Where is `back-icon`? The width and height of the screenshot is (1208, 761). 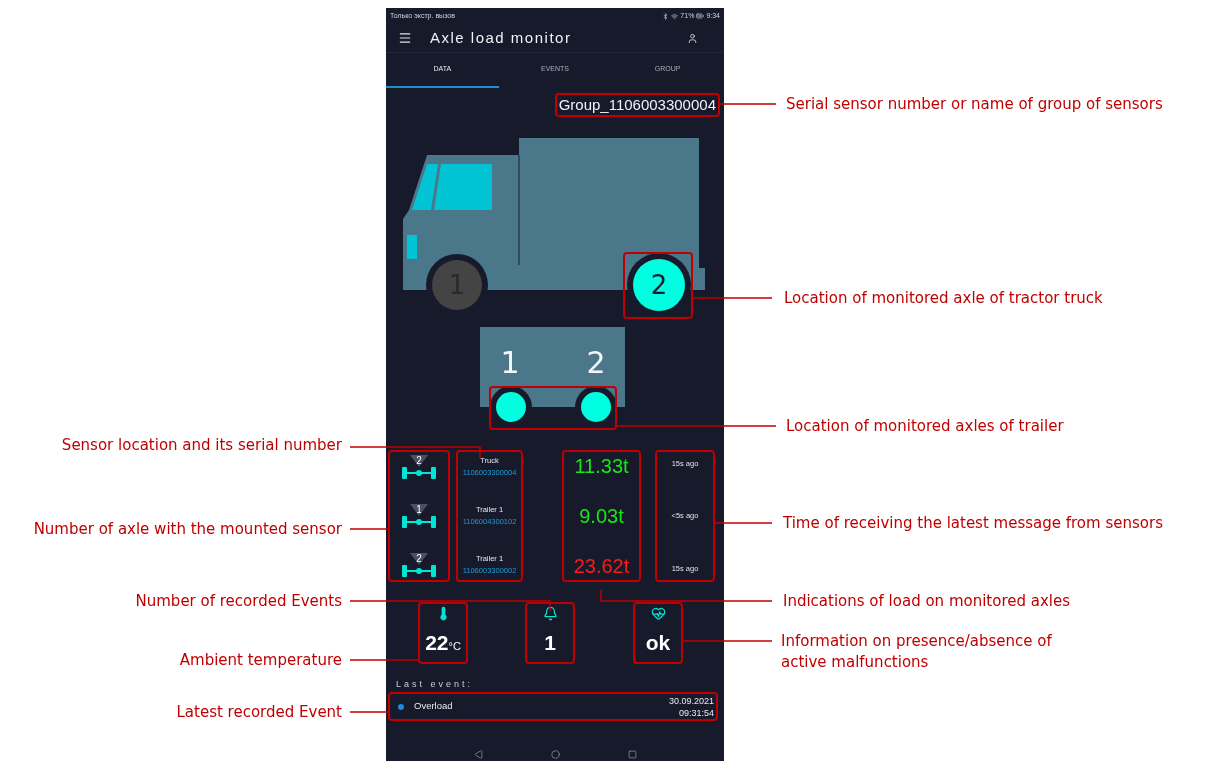 back-icon is located at coordinates (478, 754).